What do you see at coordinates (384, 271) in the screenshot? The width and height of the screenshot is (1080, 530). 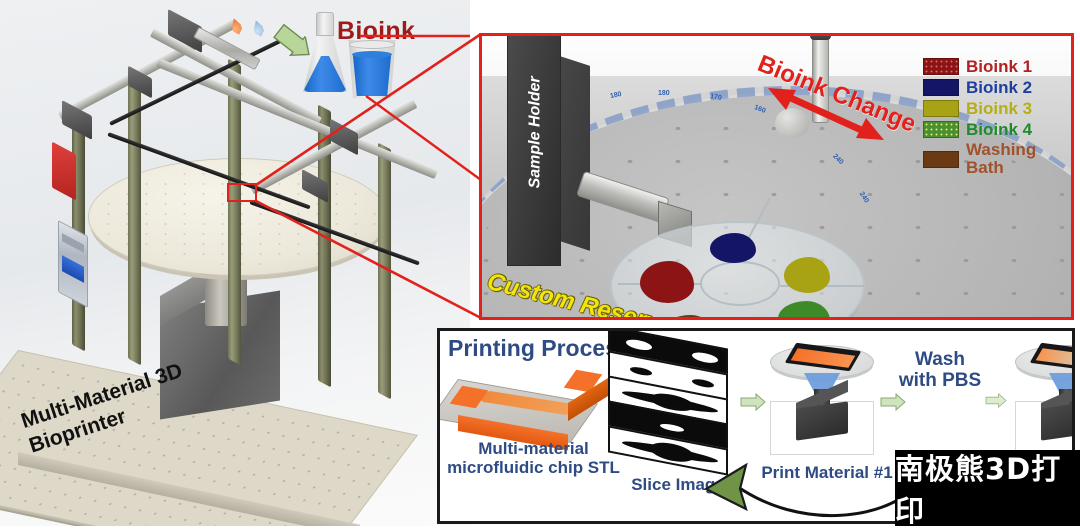 I see `frame-column-far-right` at bounding box center [384, 271].